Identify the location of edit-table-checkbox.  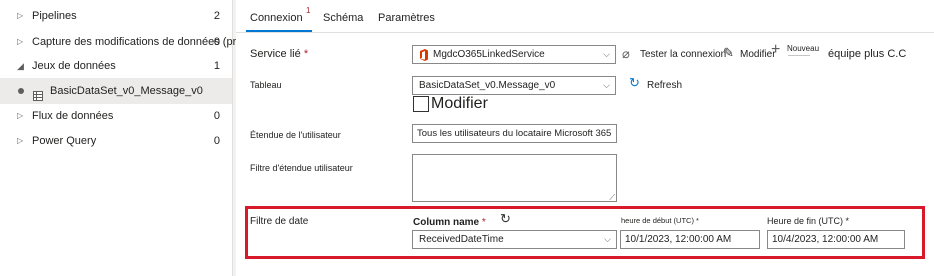
(421, 104).